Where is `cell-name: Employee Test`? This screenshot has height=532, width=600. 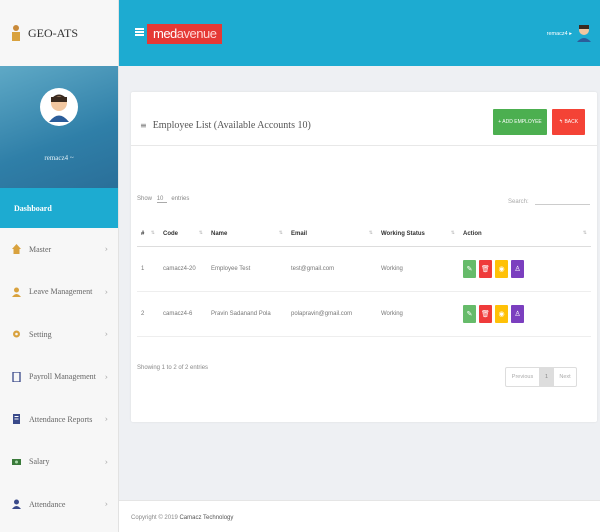 cell-name: Employee Test is located at coordinates (247, 269).